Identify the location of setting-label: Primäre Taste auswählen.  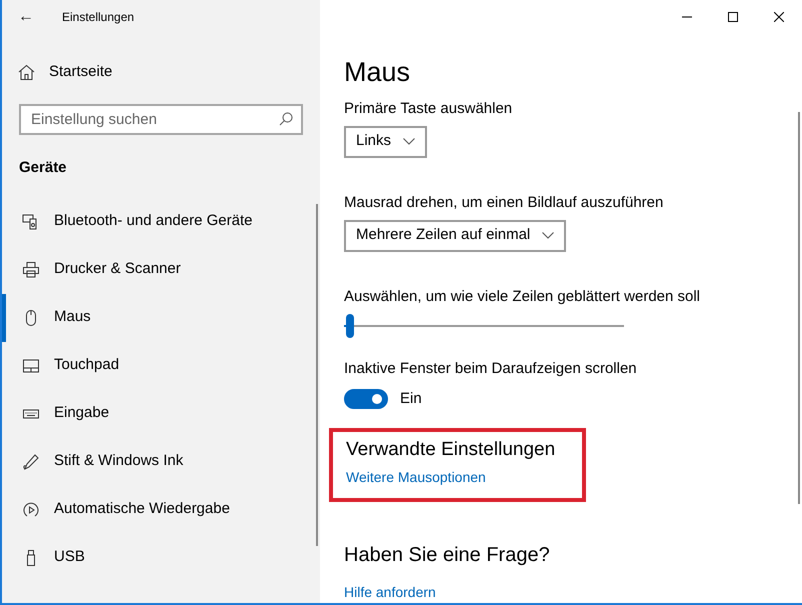
(429, 108).